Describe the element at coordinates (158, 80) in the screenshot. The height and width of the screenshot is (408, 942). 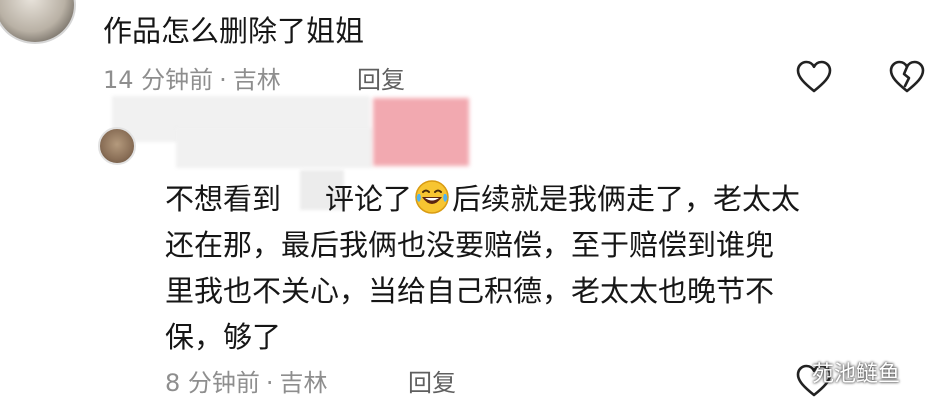
I see `comment-time: 14 分钟前` at that location.